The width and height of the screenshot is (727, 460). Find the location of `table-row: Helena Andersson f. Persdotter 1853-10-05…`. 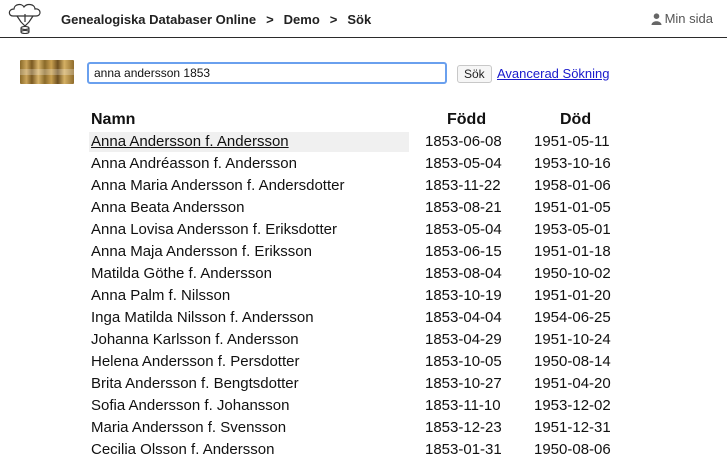

table-row: Helena Andersson f. Persdotter 1853-10-05… is located at coordinates (350, 362).